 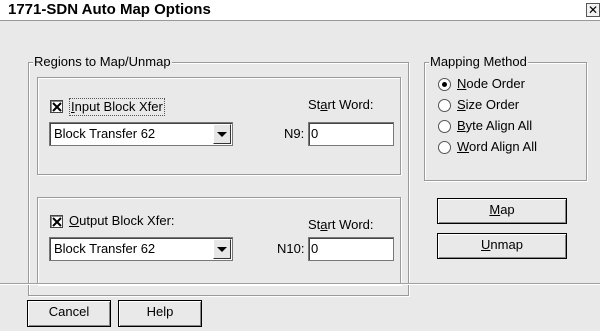 I want to click on radio-node-order, so click(x=444, y=84).